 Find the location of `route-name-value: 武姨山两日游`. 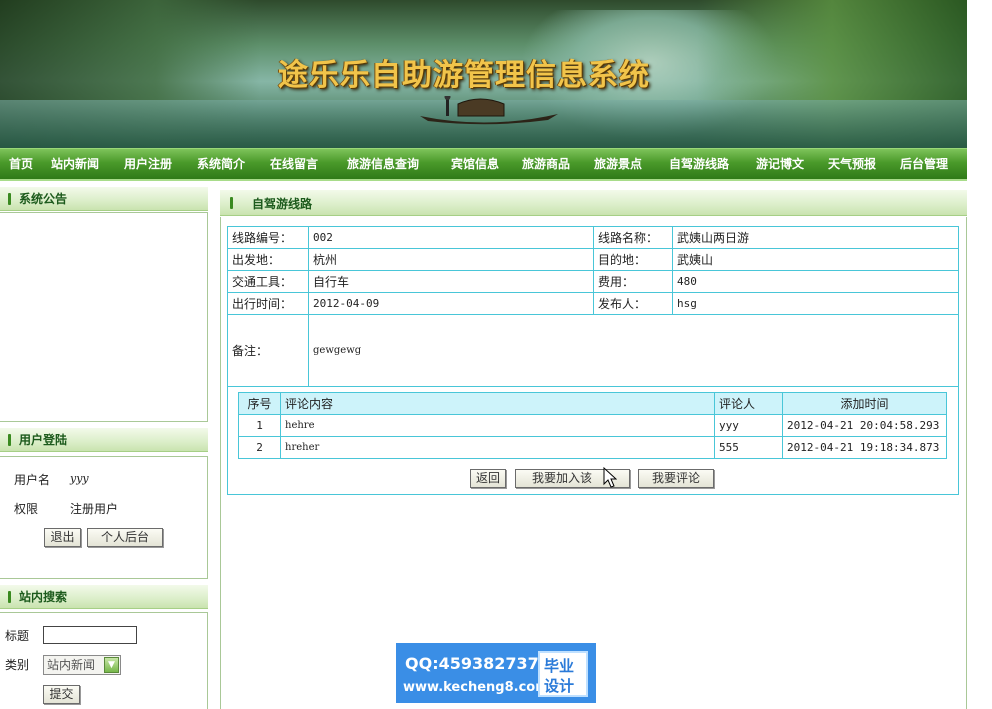

route-name-value: 武姨山两日游 is located at coordinates (815, 237).